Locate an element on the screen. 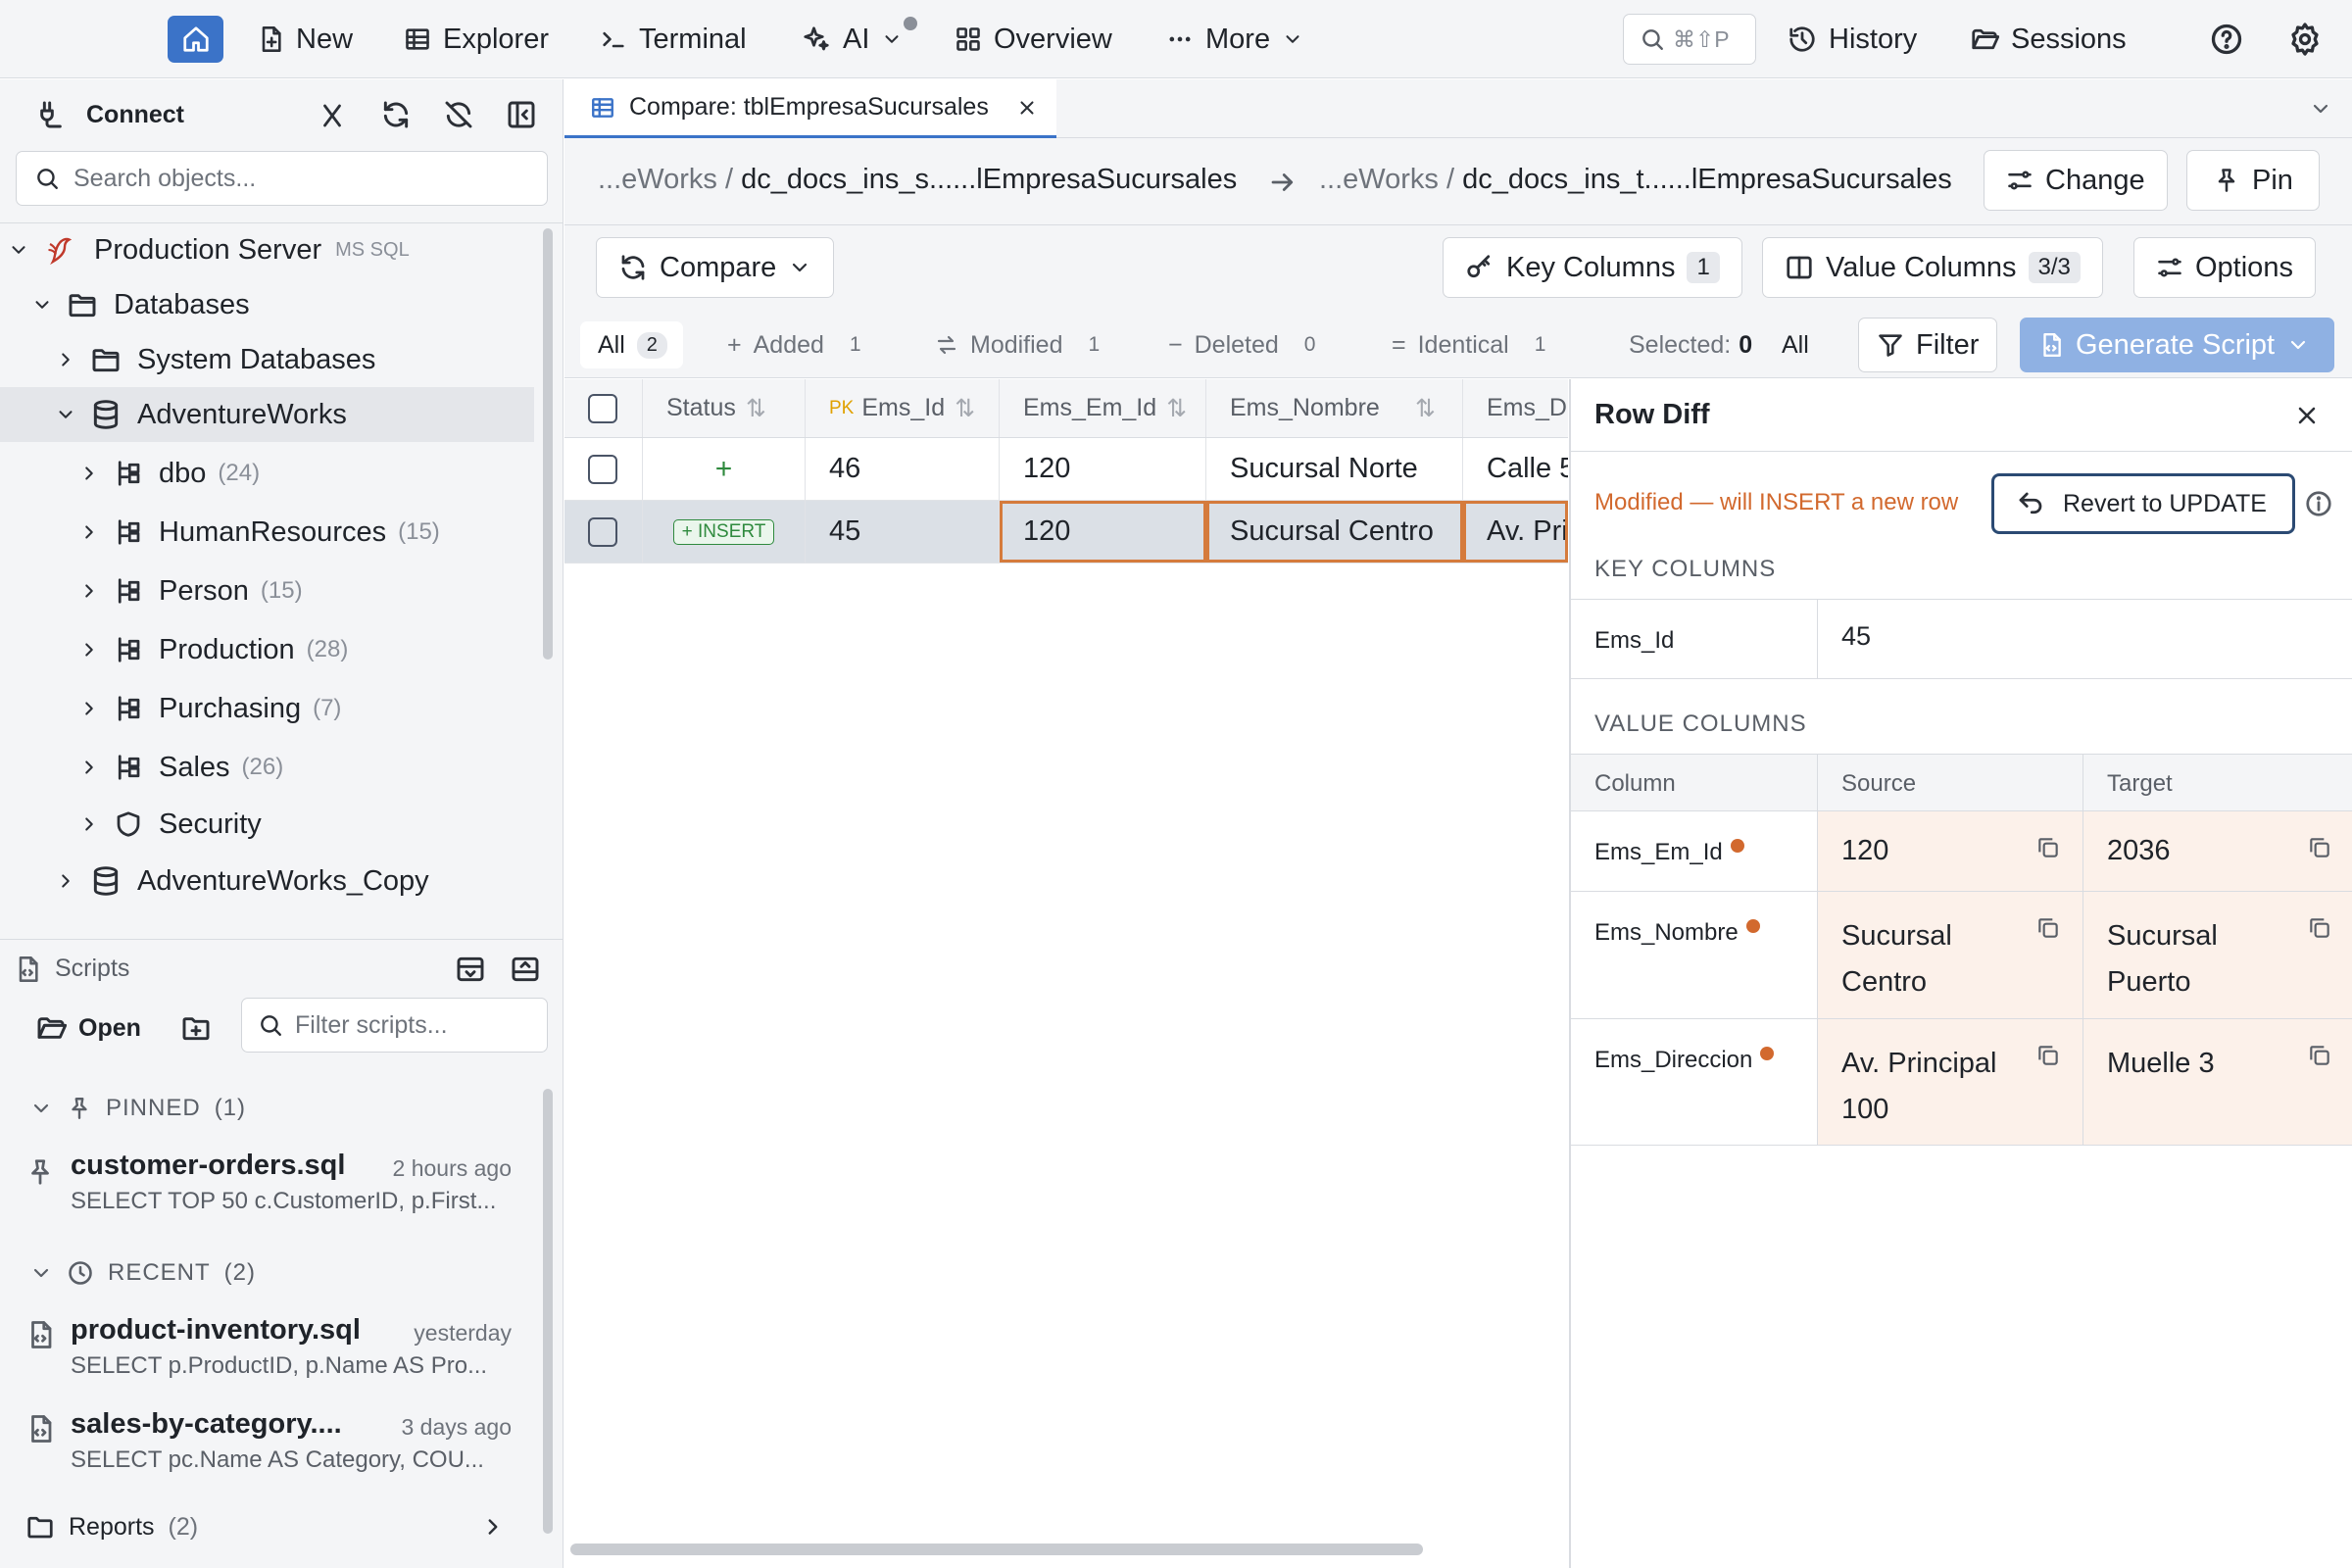 The image size is (2352, 1568). header-status: Status ⇅ is located at coordinates (724, 408).